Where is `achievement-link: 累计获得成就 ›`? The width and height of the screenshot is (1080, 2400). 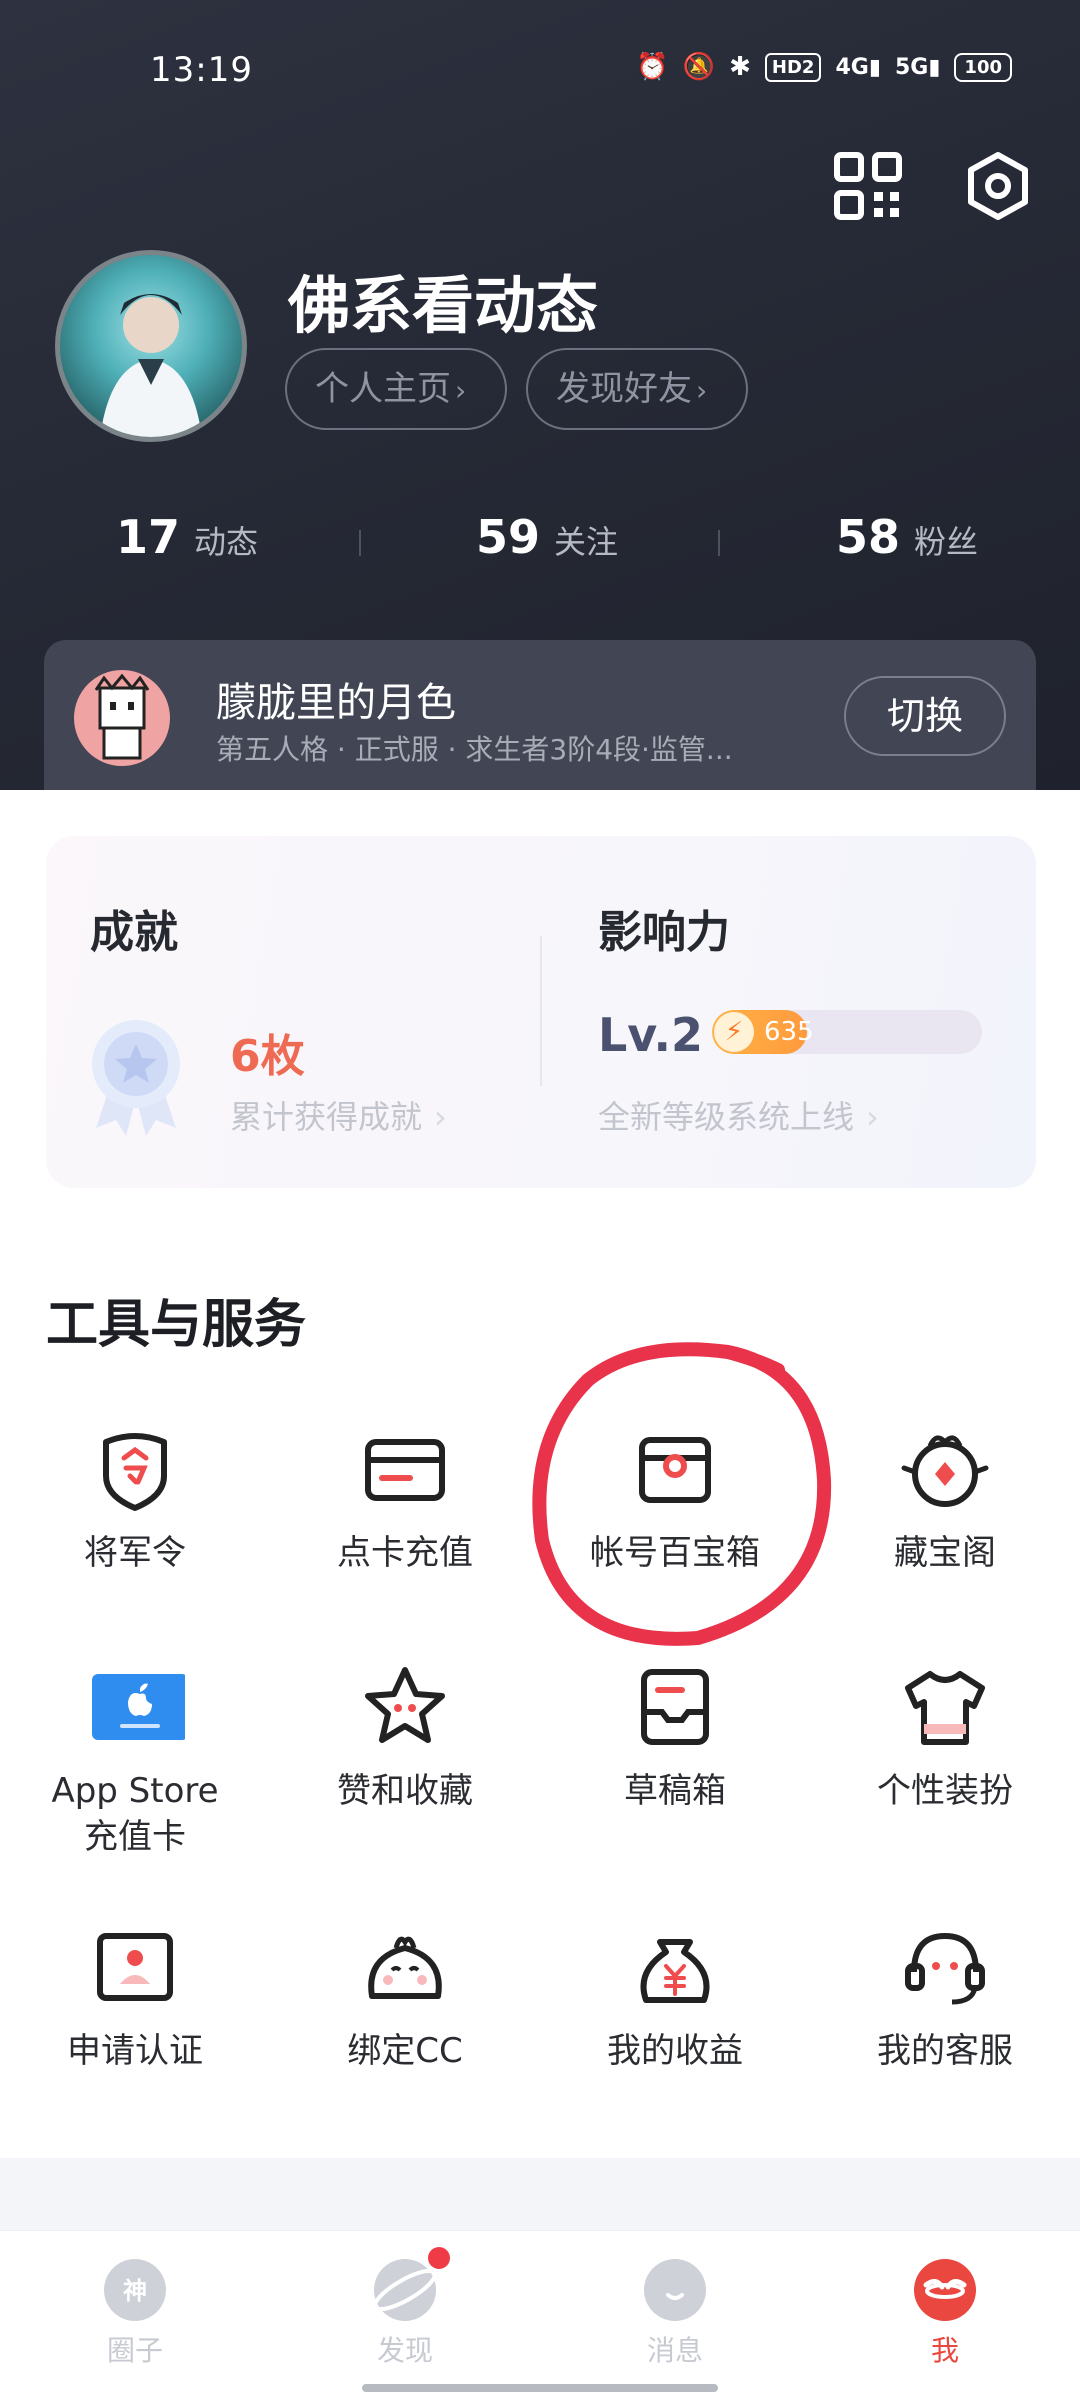 achievement-link: 累计获得成就 › is located at coordinates (338, 1115).